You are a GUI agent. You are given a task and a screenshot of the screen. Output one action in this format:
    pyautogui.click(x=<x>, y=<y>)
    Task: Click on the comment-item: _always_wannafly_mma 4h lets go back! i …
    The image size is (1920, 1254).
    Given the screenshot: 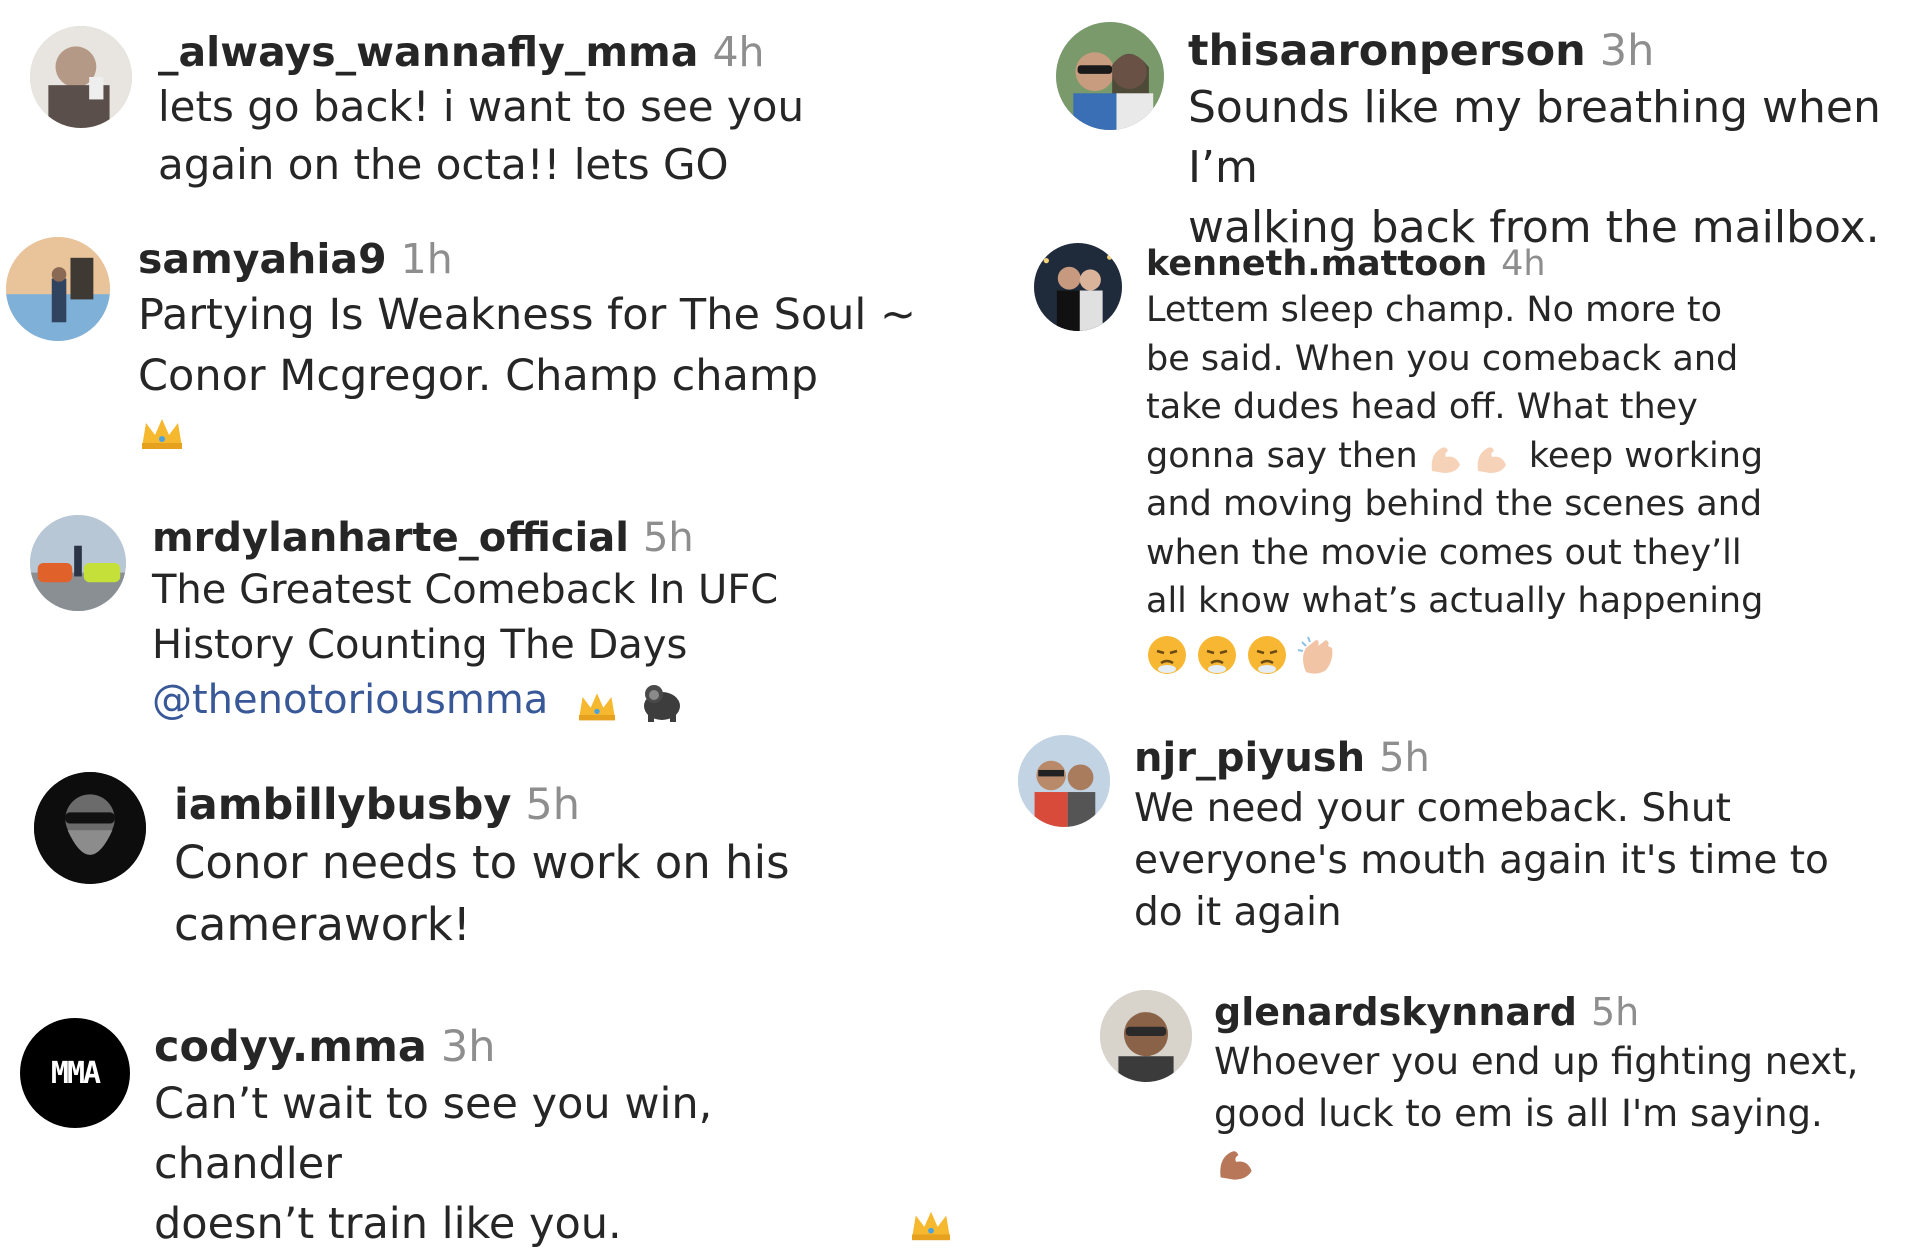 What is the action you would take?
    pyautogui.click(x=480, y=107)
    